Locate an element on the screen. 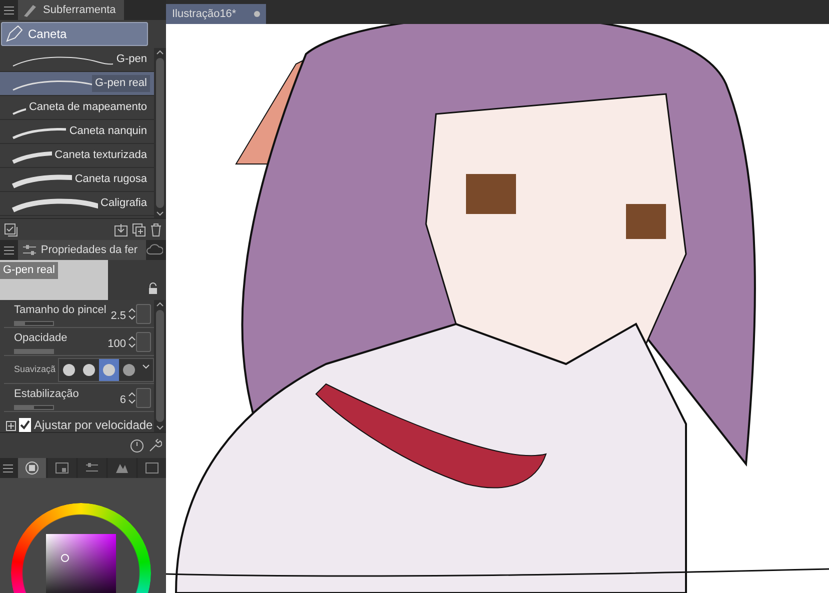 The width and height of the screenshot is (829, 593). setting-label: Tamanho do pincel is located at coordinates (60, 310).